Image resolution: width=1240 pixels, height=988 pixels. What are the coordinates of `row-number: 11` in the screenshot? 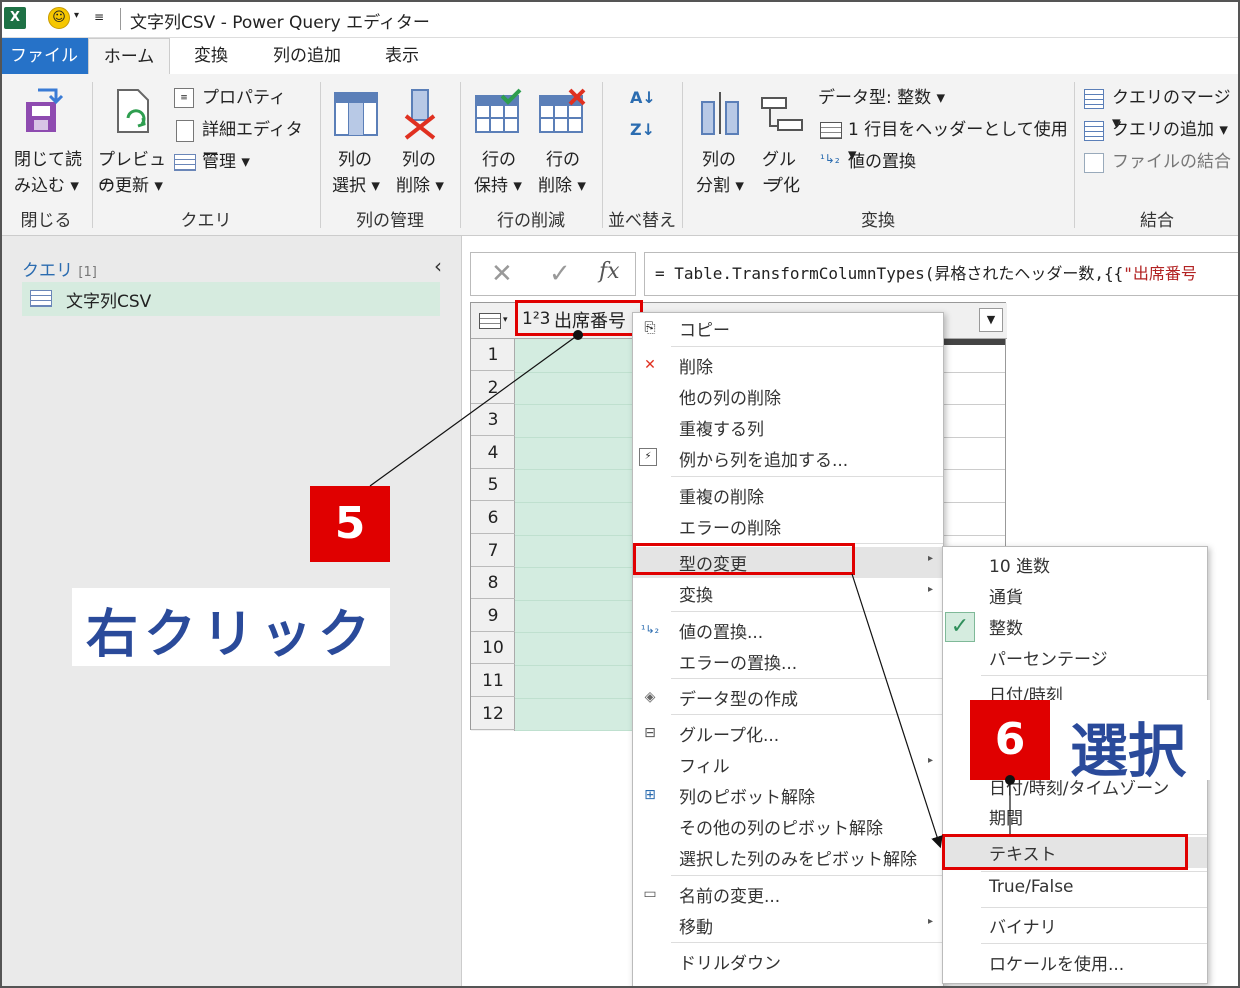 It's located at (493, 681).